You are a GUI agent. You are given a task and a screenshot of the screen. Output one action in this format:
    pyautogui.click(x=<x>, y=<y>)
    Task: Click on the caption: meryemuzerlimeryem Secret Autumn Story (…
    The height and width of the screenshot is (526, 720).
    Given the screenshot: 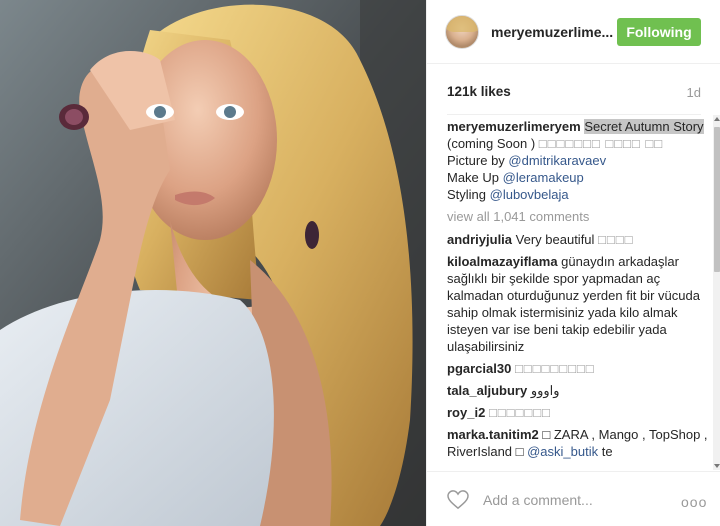 What is the action you would take?
    pyautogui.click(x=578, y=160)
    